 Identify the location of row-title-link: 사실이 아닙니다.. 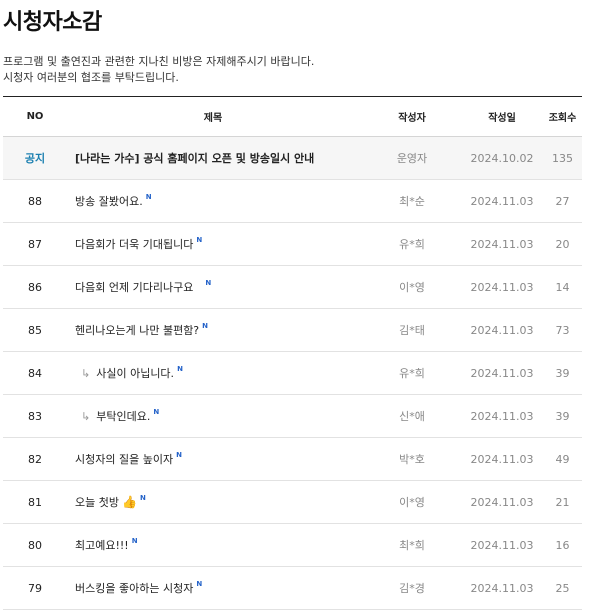
(135, 373).